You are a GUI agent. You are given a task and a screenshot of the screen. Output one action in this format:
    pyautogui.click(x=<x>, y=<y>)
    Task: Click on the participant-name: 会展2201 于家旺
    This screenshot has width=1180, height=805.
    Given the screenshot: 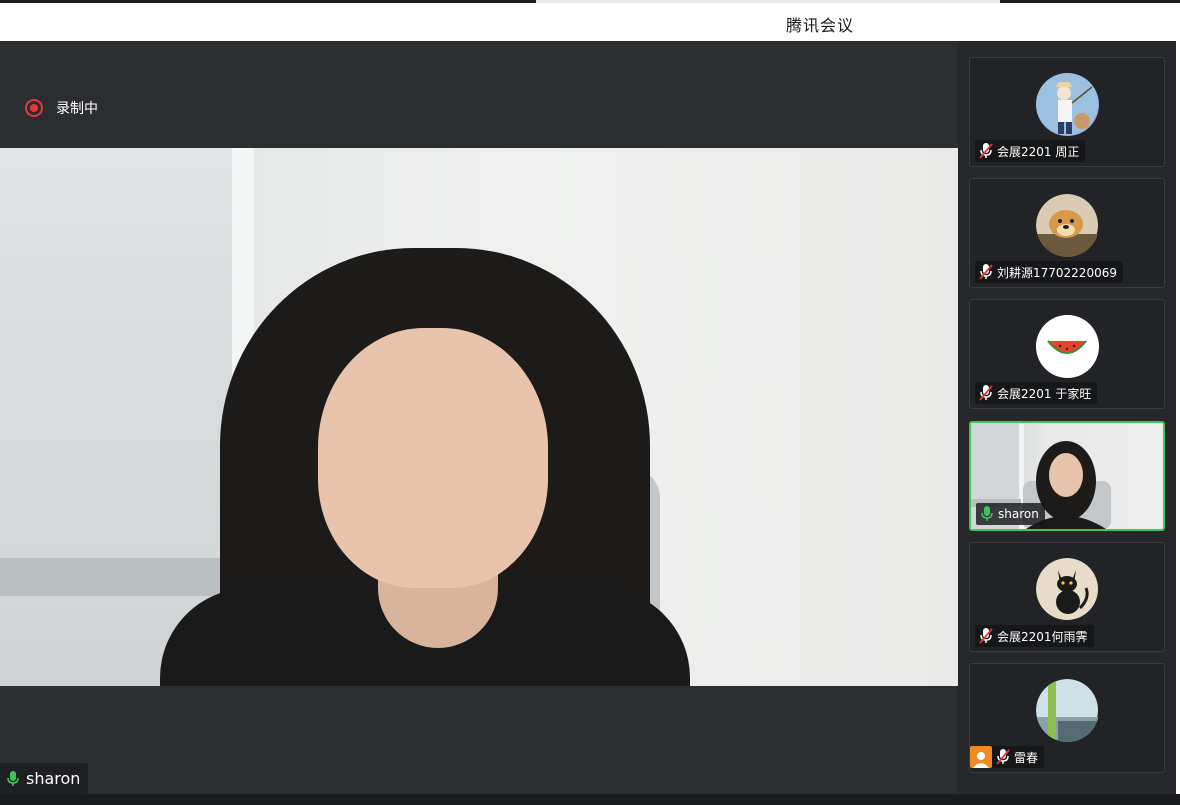 What is the action you would take?
    pyautogui.click(x=1044, y=393)
    